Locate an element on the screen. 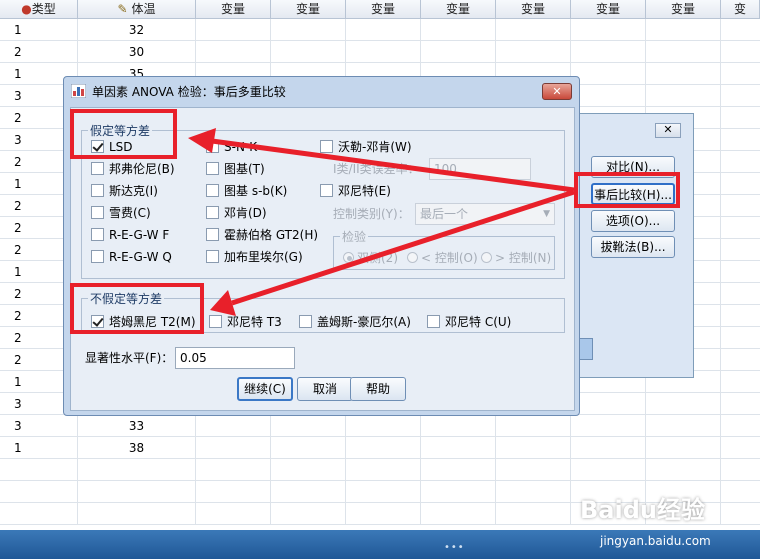 The width and height of the screenshot is (760, 559). equal-mid-checkbox-2: 图基 s-b(K) is located at coordinates (246, 191).